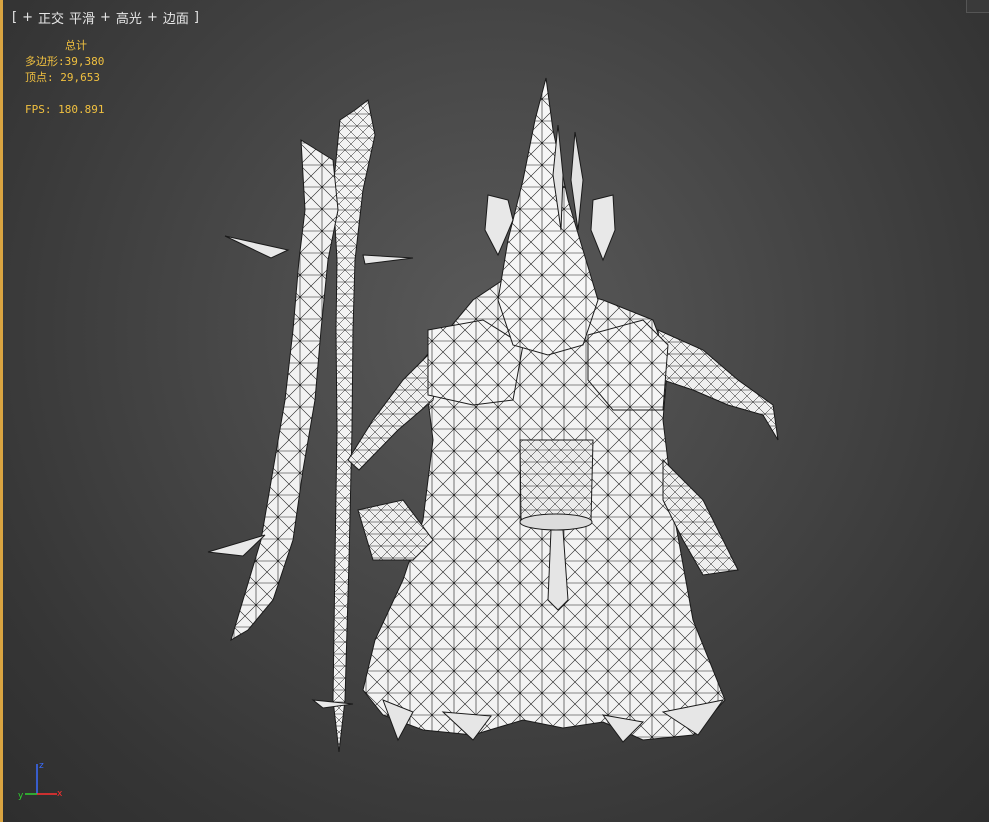 The image size is (989, 822). What do you see at coordinates (41, 766) in the screenshot?
I see `z-axis-label: z` at bounding box center [41, 766].